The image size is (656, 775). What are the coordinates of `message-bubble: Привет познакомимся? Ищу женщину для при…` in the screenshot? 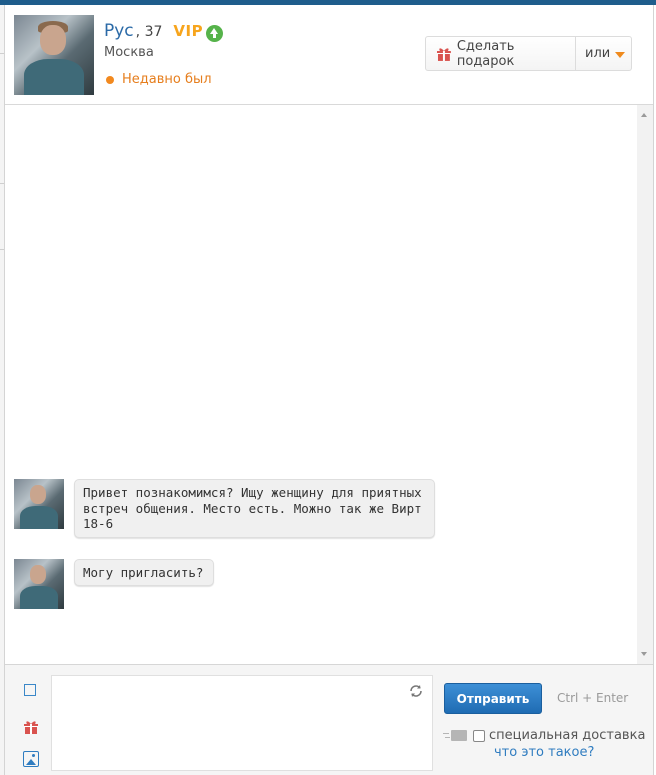 It's located at (254, 508).